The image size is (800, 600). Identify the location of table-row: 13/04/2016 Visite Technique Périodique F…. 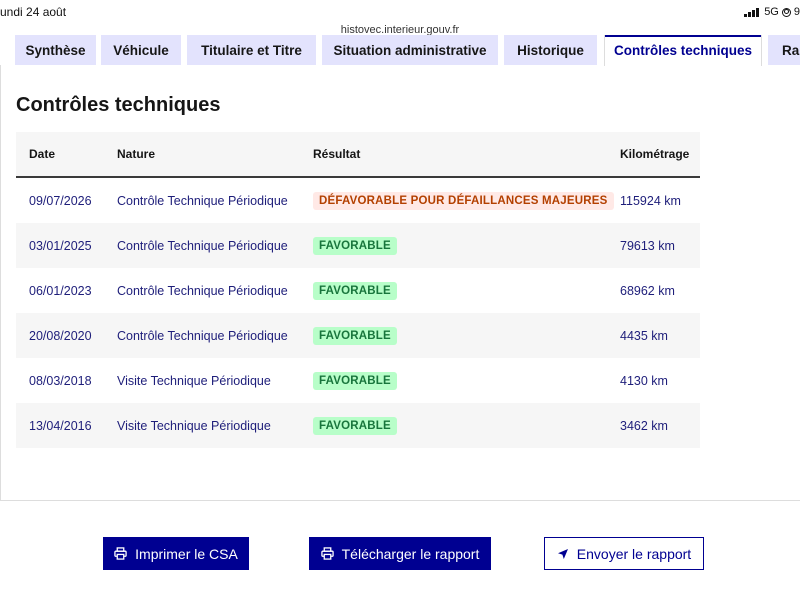
(358, 425).